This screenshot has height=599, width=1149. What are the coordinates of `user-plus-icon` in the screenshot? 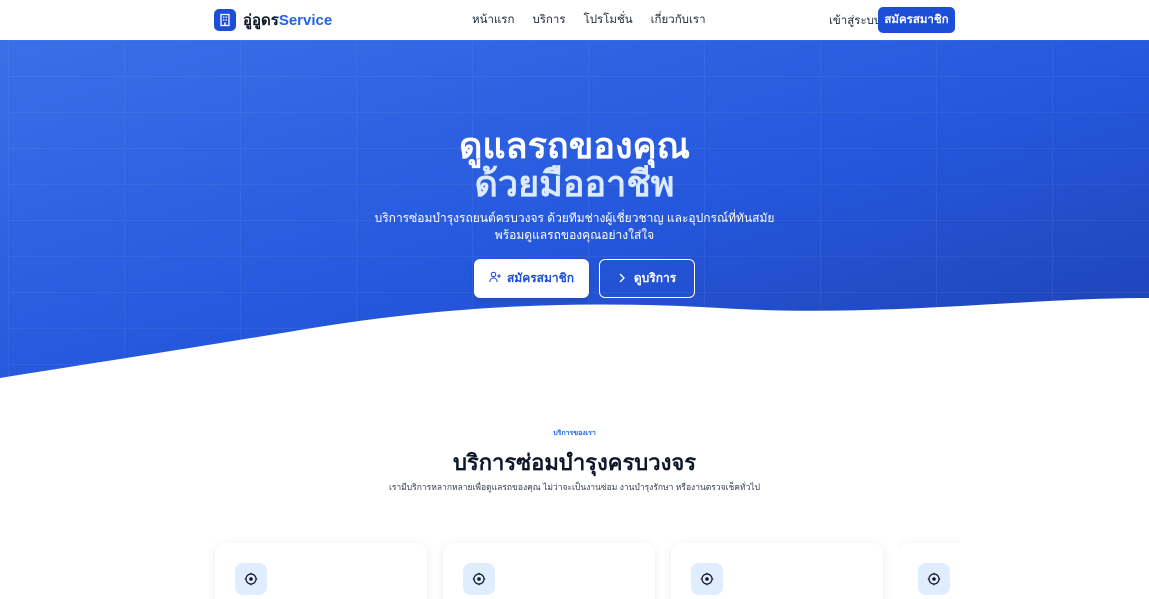 It's located at (495, 278).